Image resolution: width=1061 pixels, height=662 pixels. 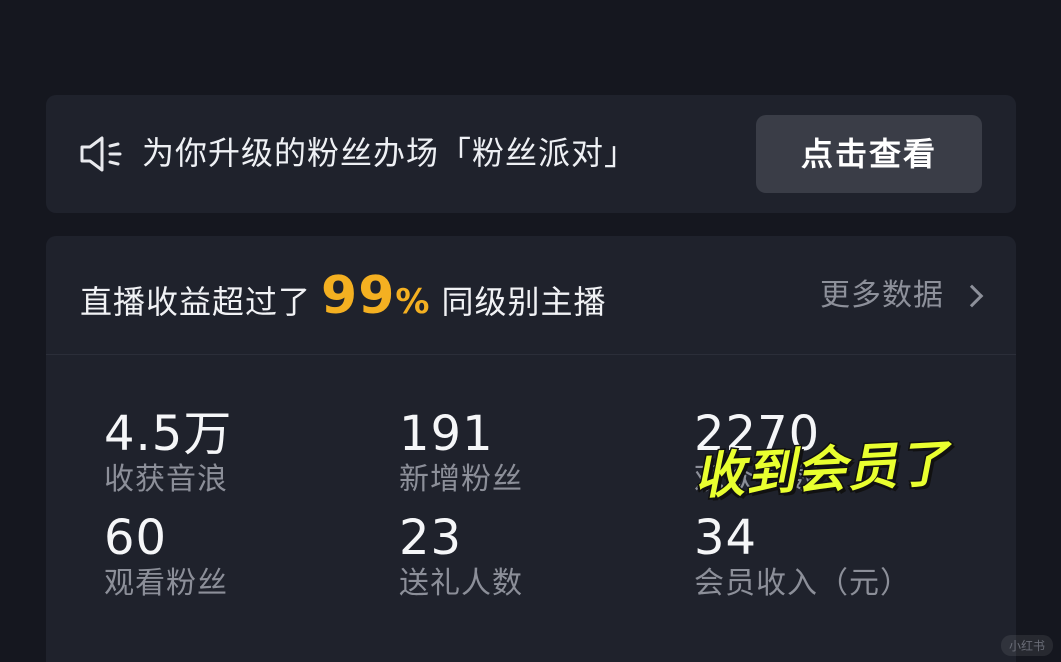 I want to click on stat-item: 34 会员收入（元）, so click(x=824, y=558).